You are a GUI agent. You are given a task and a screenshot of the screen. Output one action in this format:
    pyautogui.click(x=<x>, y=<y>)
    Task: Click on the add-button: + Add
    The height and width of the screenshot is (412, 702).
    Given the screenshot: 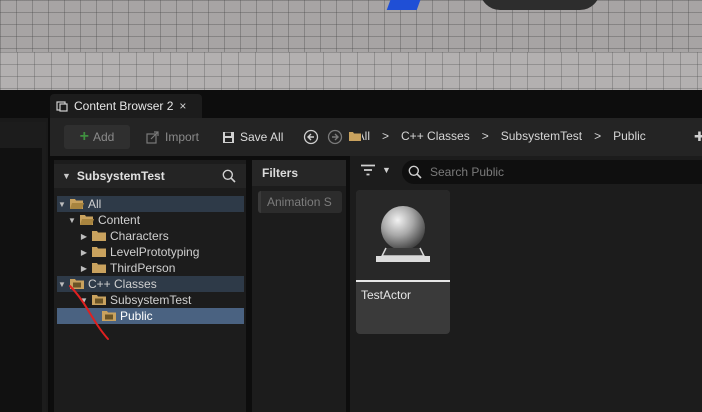 What is the action you would take?
    pyautogui.click(x=97, y=137)
    